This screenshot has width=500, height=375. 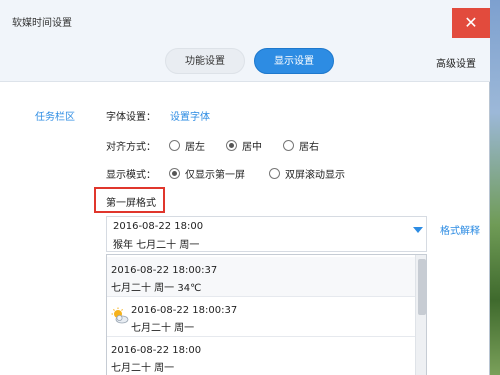 I want to click on set-font-link: 设置字体, so click(x=190, y=115).